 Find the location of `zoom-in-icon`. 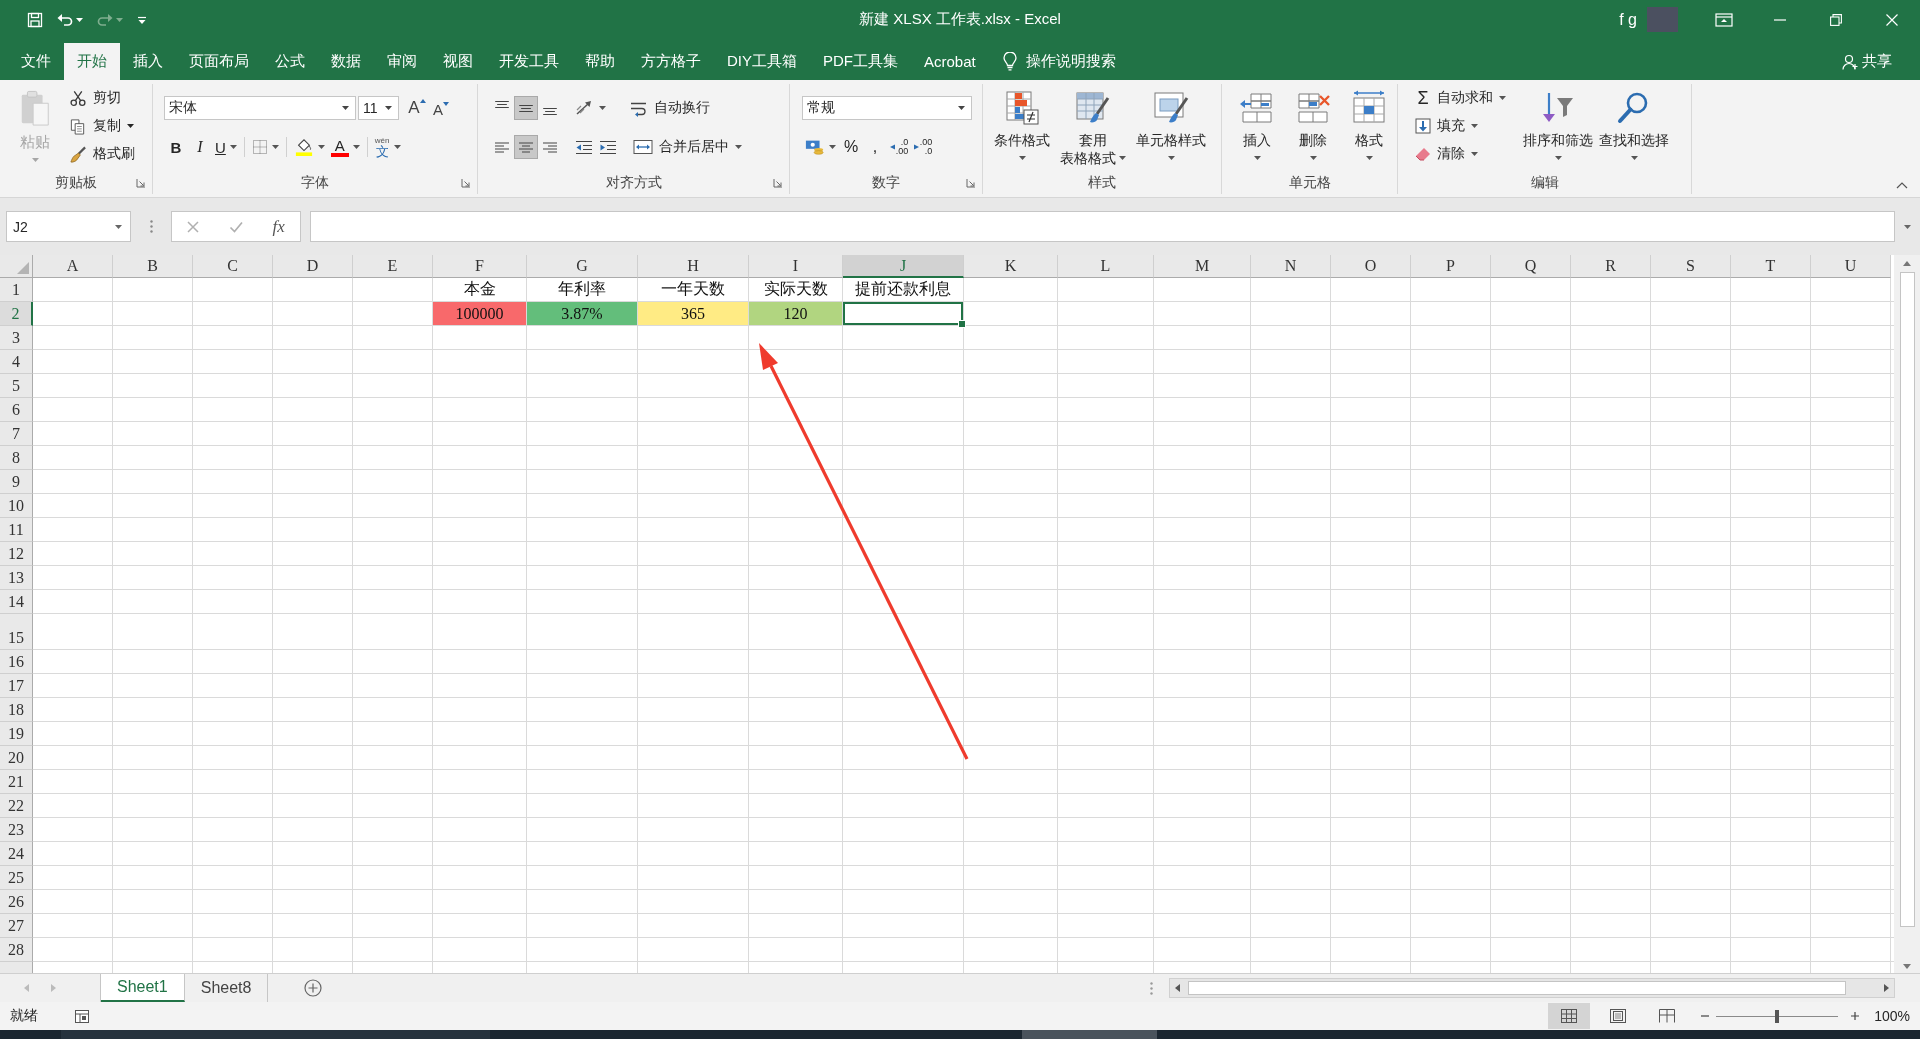

zoom-in-icon is located at coordinates (1855, 1016).